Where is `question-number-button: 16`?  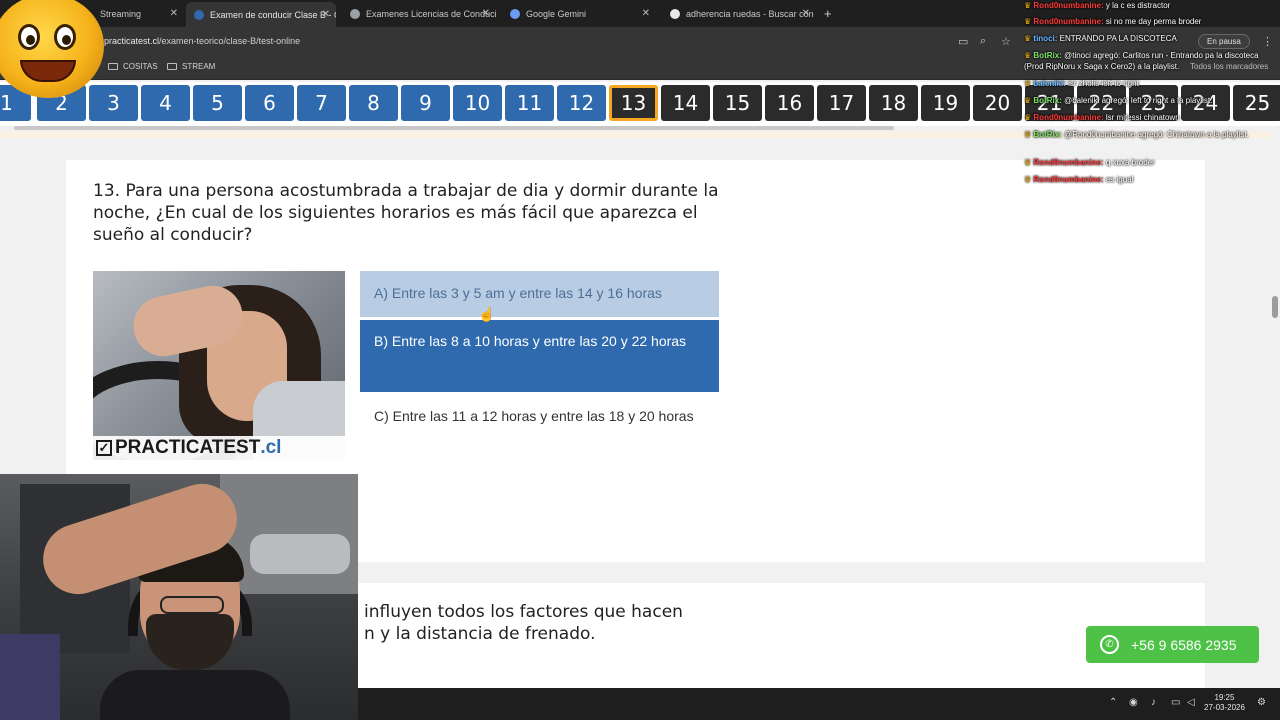 question-number-button: 16 is located at coordinates (789, 103).